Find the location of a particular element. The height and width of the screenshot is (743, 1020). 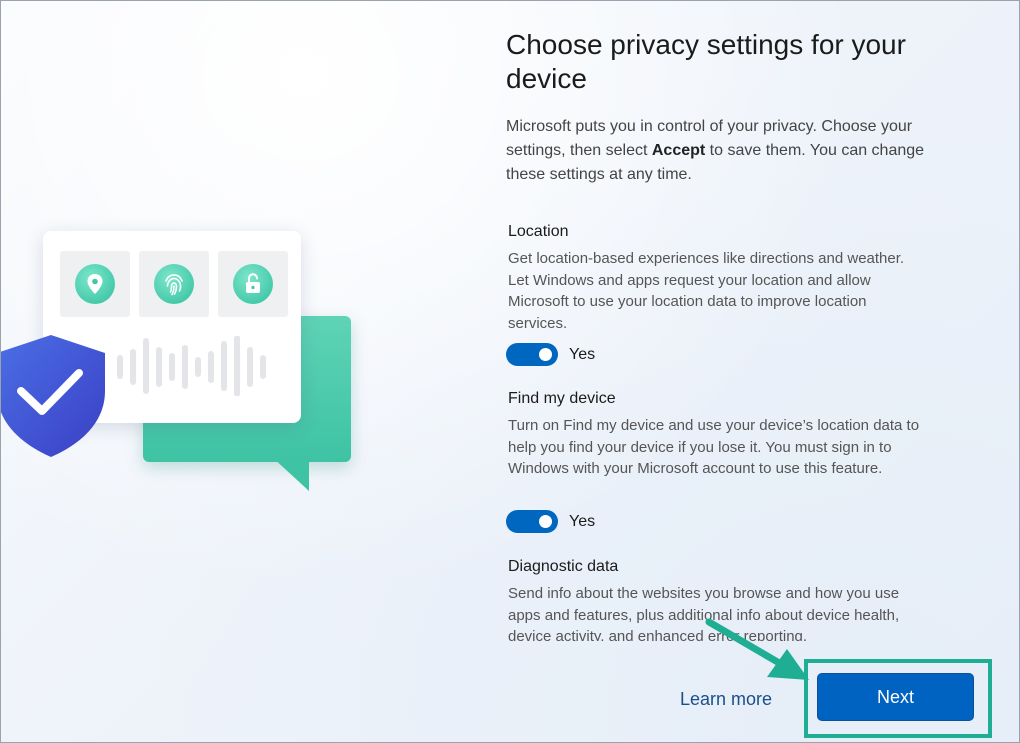

location-pin-icon is located at coordinates (95, 284).